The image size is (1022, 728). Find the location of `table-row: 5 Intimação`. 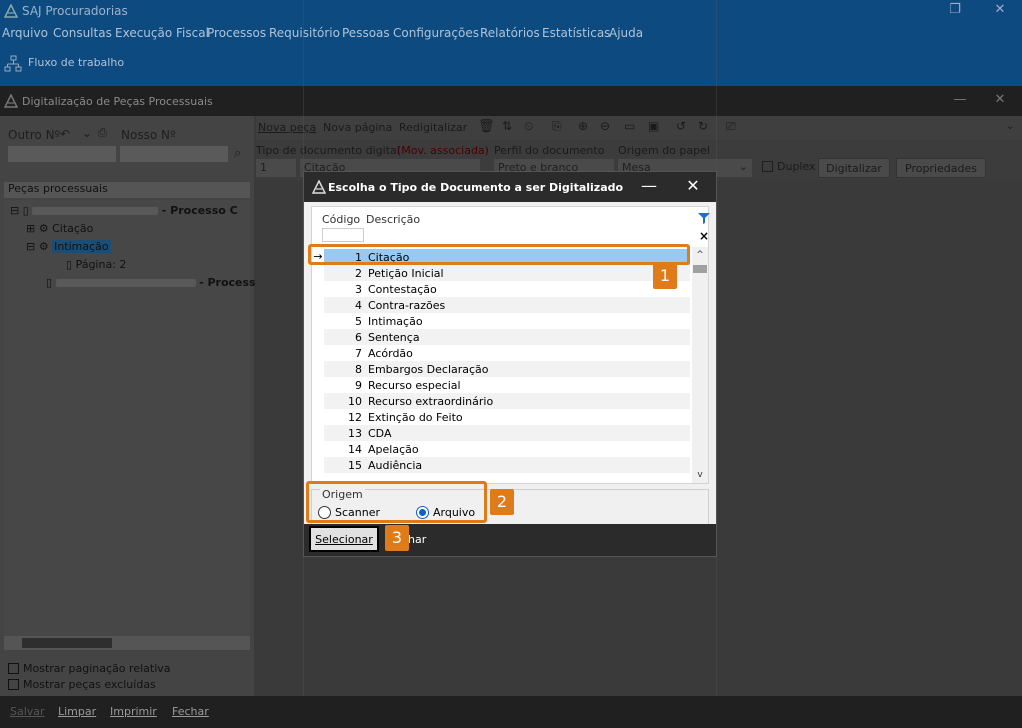

table-row: 5 Intimação is located at coordinates (502, 321).